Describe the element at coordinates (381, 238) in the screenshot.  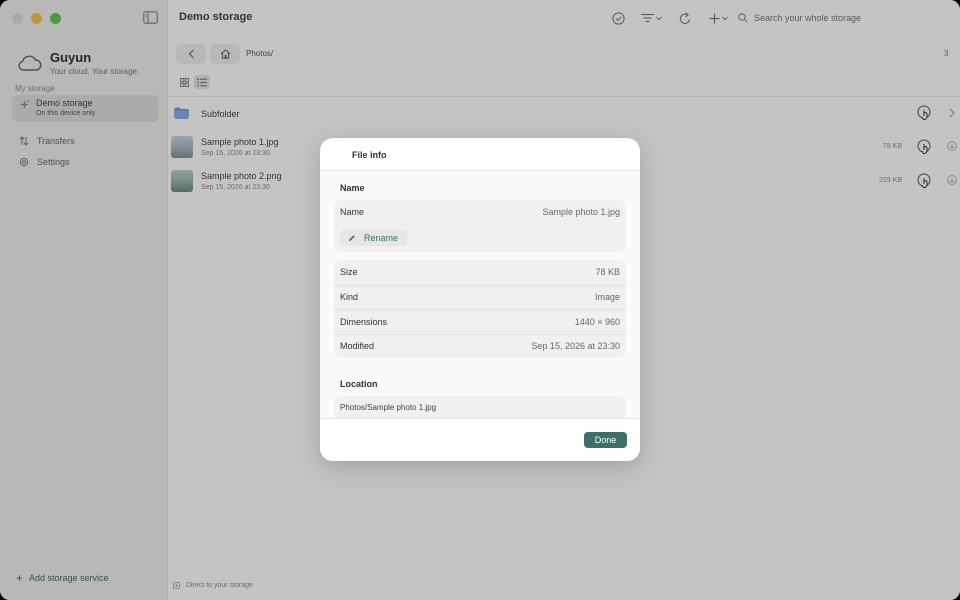
I see `rename-label: Rename` at that location.